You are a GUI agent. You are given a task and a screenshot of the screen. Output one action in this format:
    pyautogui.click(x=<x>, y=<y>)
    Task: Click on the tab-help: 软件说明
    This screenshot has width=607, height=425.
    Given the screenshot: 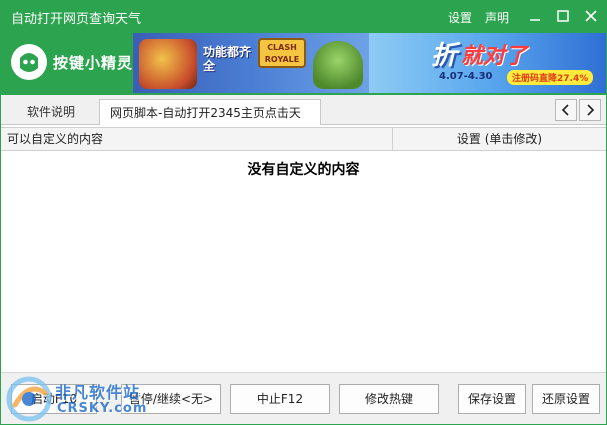 What is the action you would take?
    pyautogui.click(x=51, y=112)
    